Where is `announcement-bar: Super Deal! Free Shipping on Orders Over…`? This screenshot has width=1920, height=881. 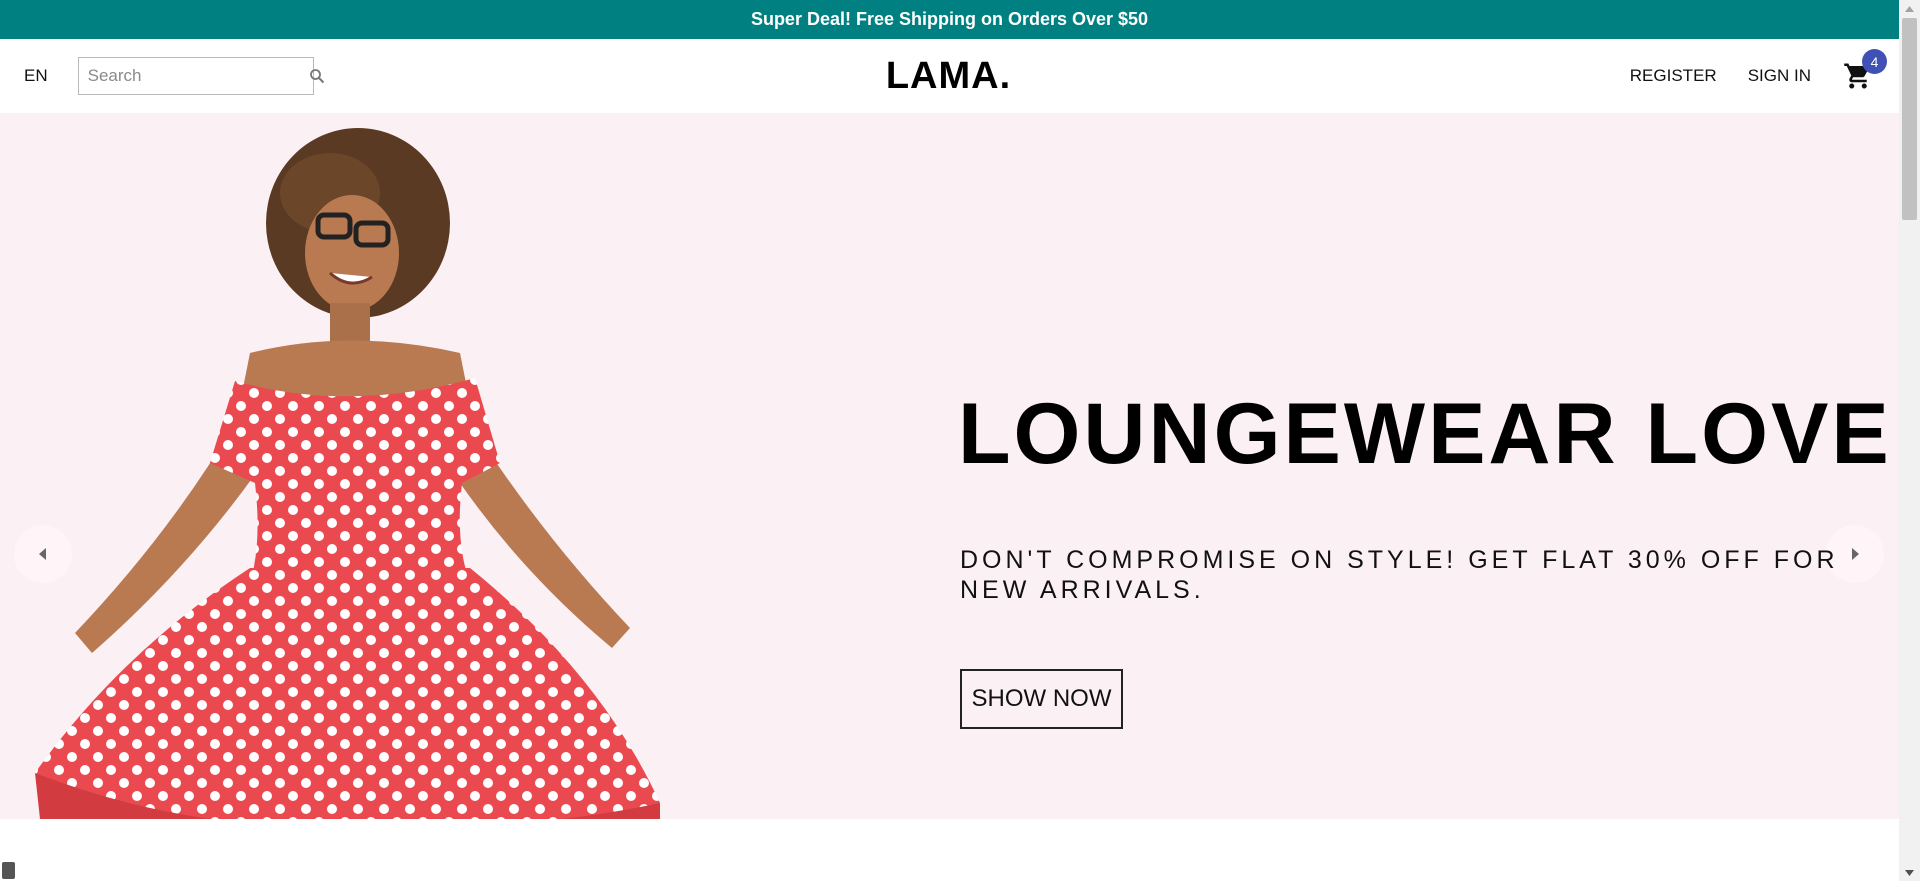
announcement-bar: Super Deal! Free Shipping on Orders Over… is located at coordinates (949, 19).